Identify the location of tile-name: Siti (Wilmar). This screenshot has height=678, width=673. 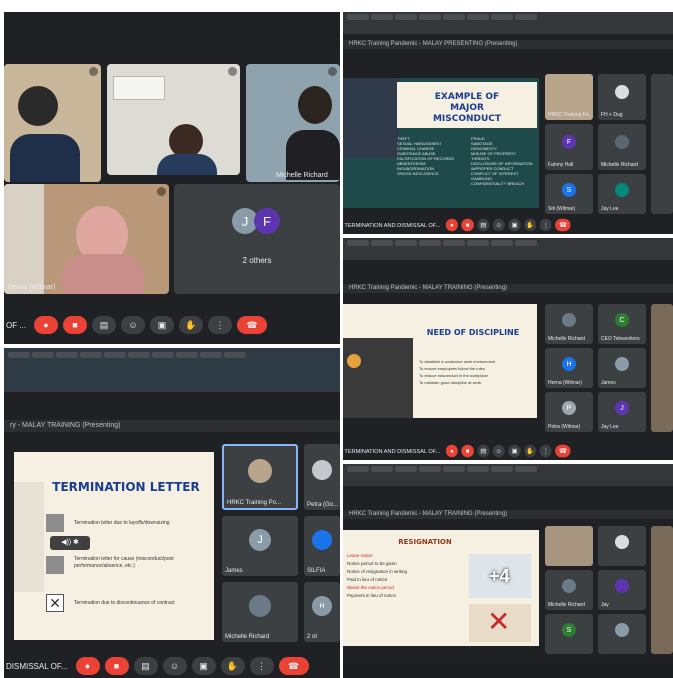
(562, 209).